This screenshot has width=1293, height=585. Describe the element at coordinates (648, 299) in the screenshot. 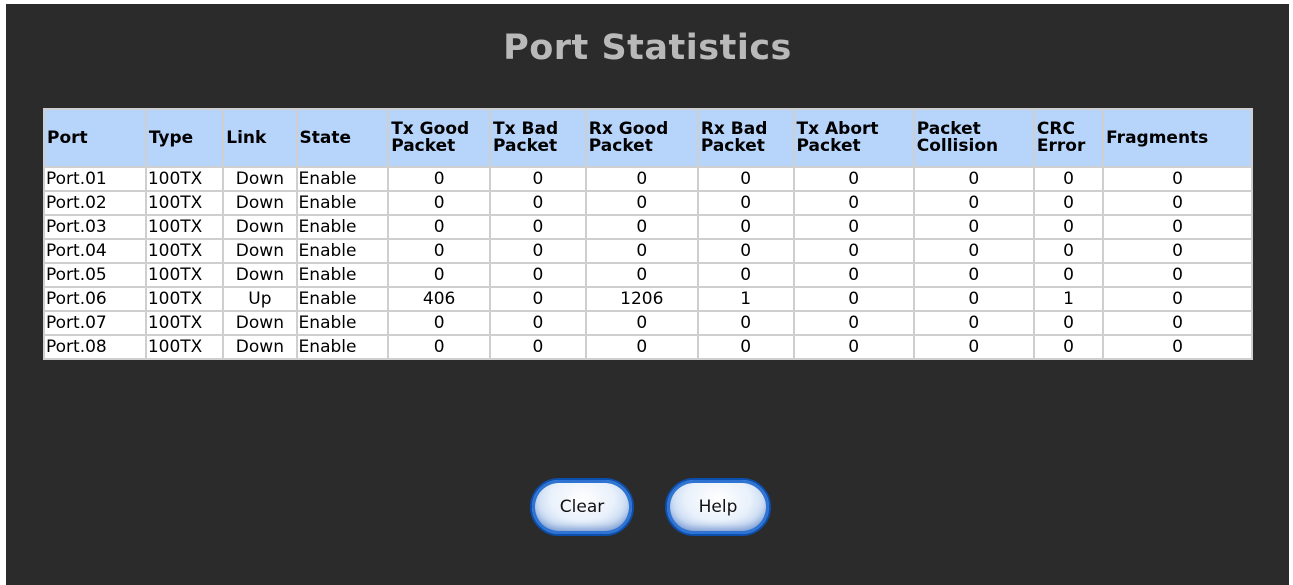

I see `table-row: Port.06 100TX Up Enable 406 0 1206 1 0 0 1 0` at that location.